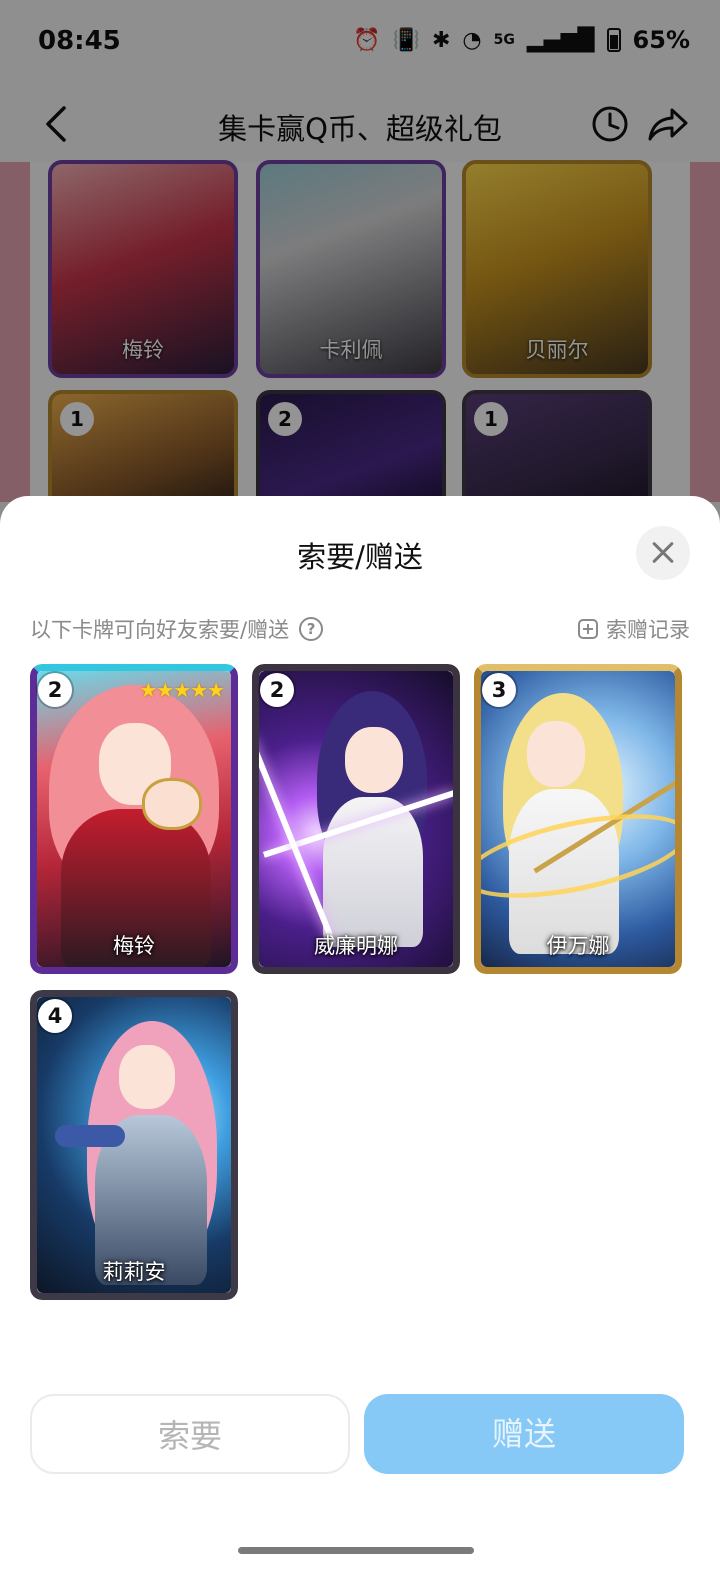  I want to click on card-count-badge: 4, so click(55, 1016).